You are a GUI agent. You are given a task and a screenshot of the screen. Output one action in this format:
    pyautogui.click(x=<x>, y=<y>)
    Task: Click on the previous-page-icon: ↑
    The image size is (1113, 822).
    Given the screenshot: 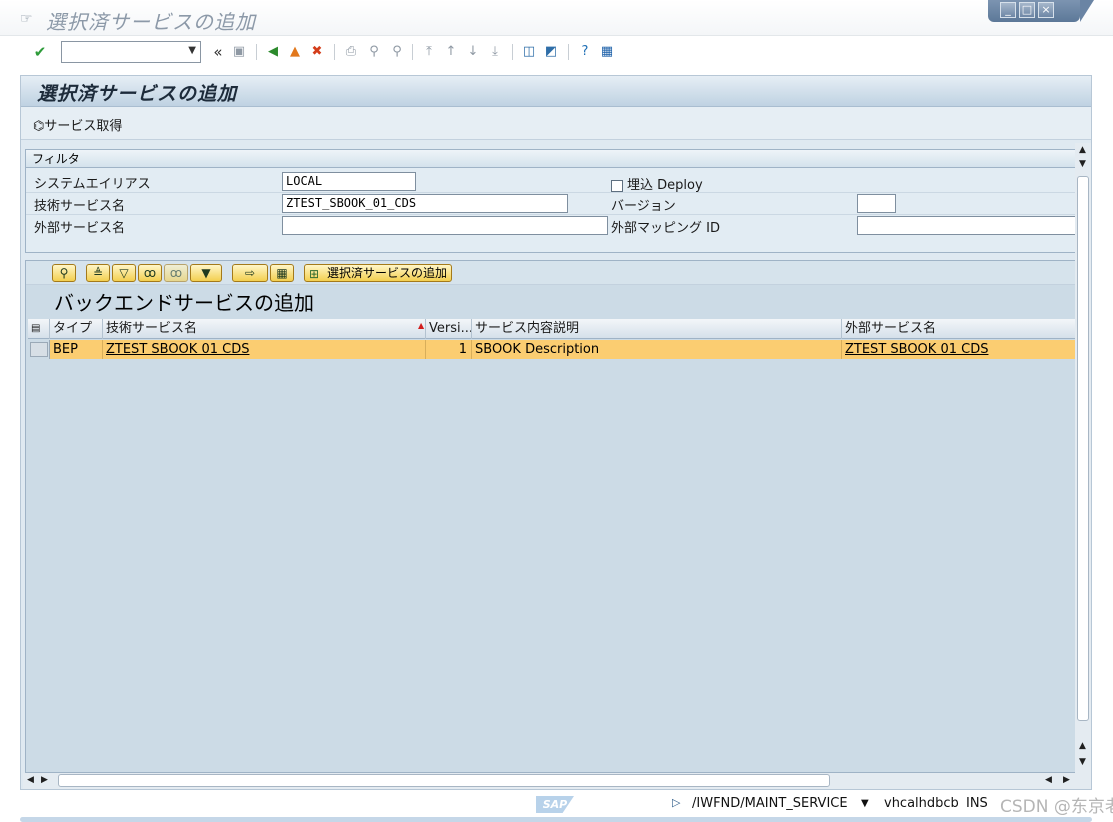 What is the action you would take?
    pyautogui.click(x=451, y=52)
    